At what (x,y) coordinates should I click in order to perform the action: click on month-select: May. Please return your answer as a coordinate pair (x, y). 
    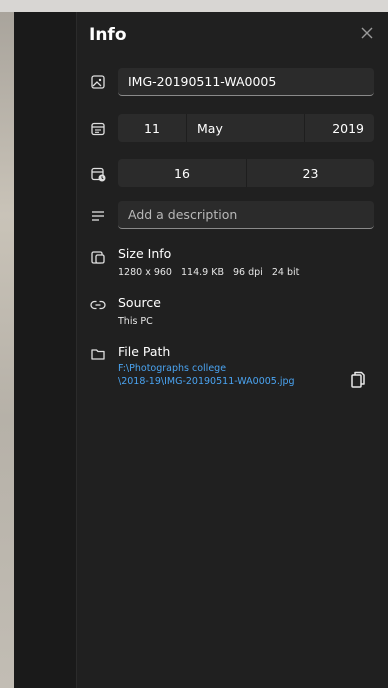
    Looking at the image, I should click on (245, 128).